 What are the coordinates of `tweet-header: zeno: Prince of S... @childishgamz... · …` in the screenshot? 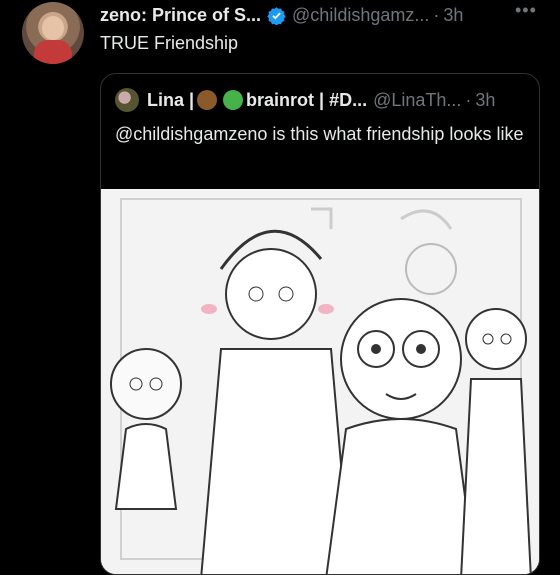 It's located at (281, 15).